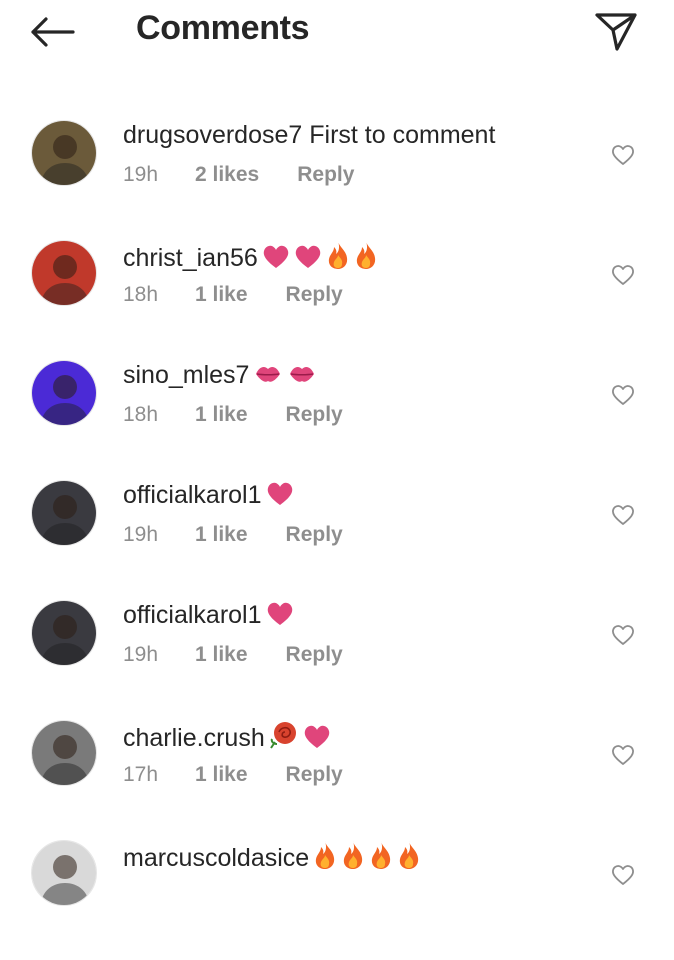 This screenshot has width=674, height=960. I want to click on comment-row: marcuscoldasice, so click(337, 900).